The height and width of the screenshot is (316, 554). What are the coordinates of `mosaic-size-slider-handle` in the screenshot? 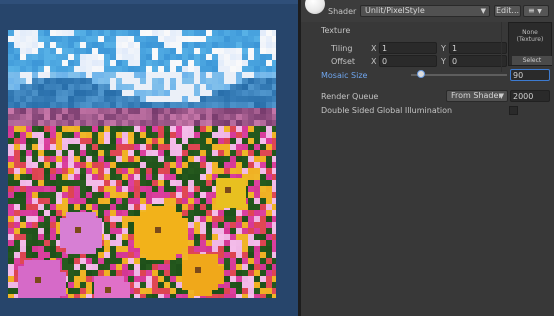 It's located at (420, 74).